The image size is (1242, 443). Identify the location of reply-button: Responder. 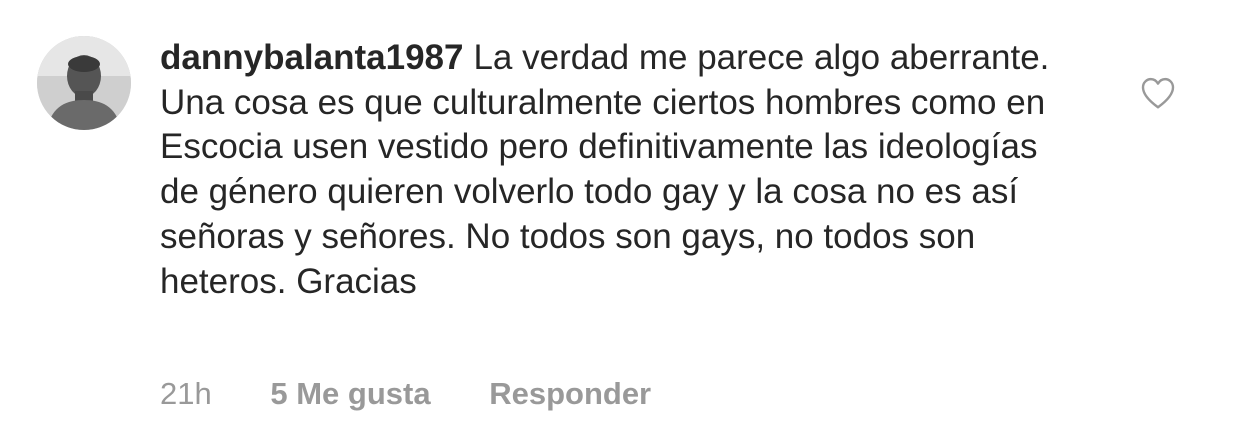
(570, 393).